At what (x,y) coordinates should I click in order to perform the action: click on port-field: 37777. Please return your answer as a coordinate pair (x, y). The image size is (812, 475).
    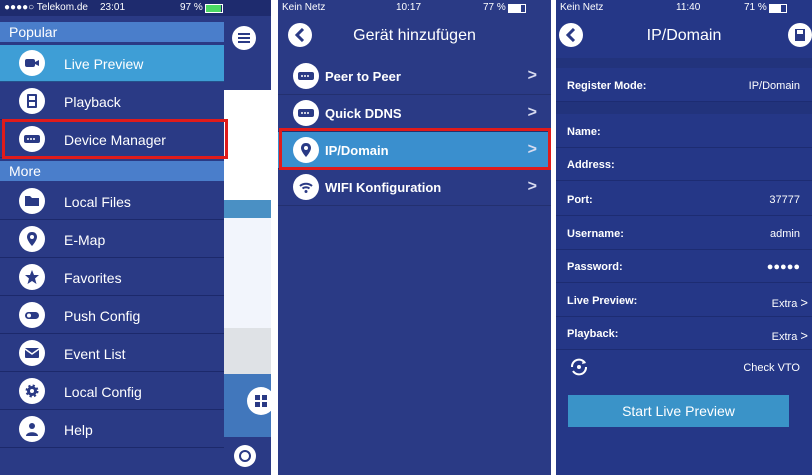
    Looking at the image, I should click on (784, 200).